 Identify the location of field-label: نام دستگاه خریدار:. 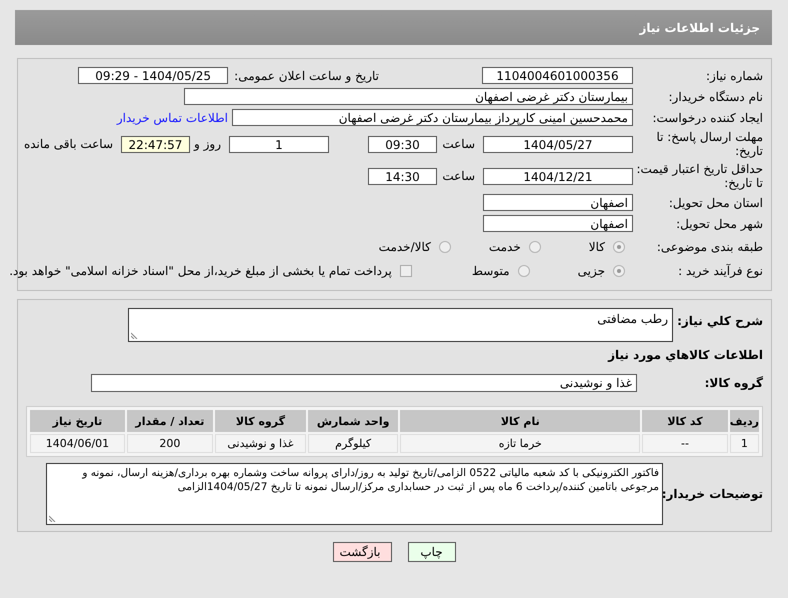
(716, 97).